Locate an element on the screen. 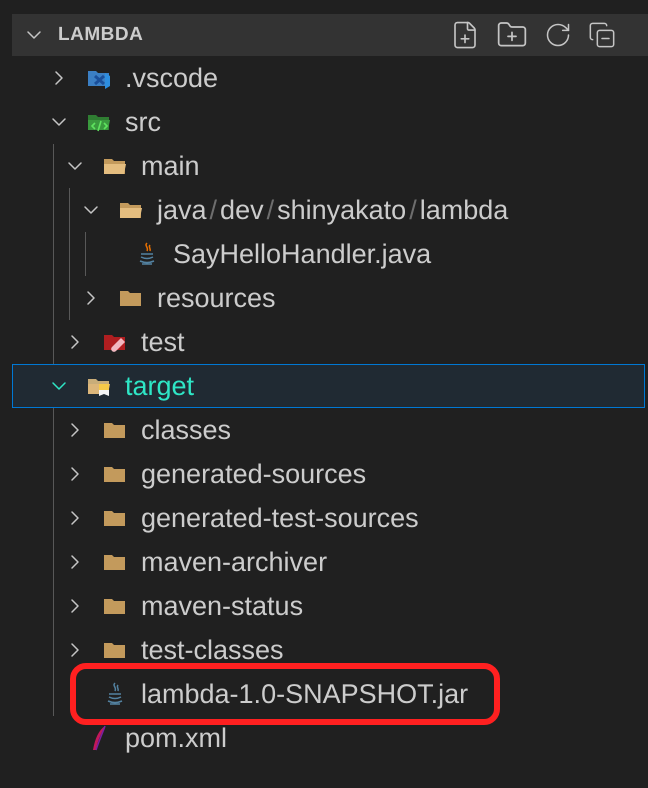 Image resolution: width=648 pixels, height=788 pixels. folder-row: java/dev/shinyakato/lambda is located at coordinates (328, 210).